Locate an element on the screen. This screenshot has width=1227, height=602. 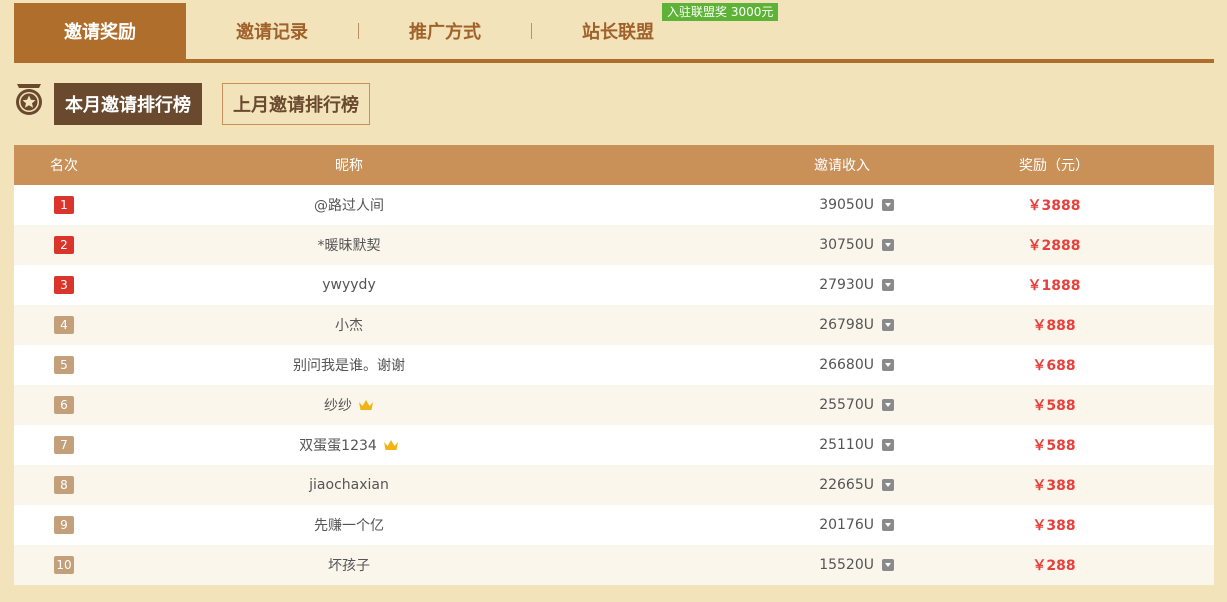
rank-badge: 3 is located at coordinates (64, 285).